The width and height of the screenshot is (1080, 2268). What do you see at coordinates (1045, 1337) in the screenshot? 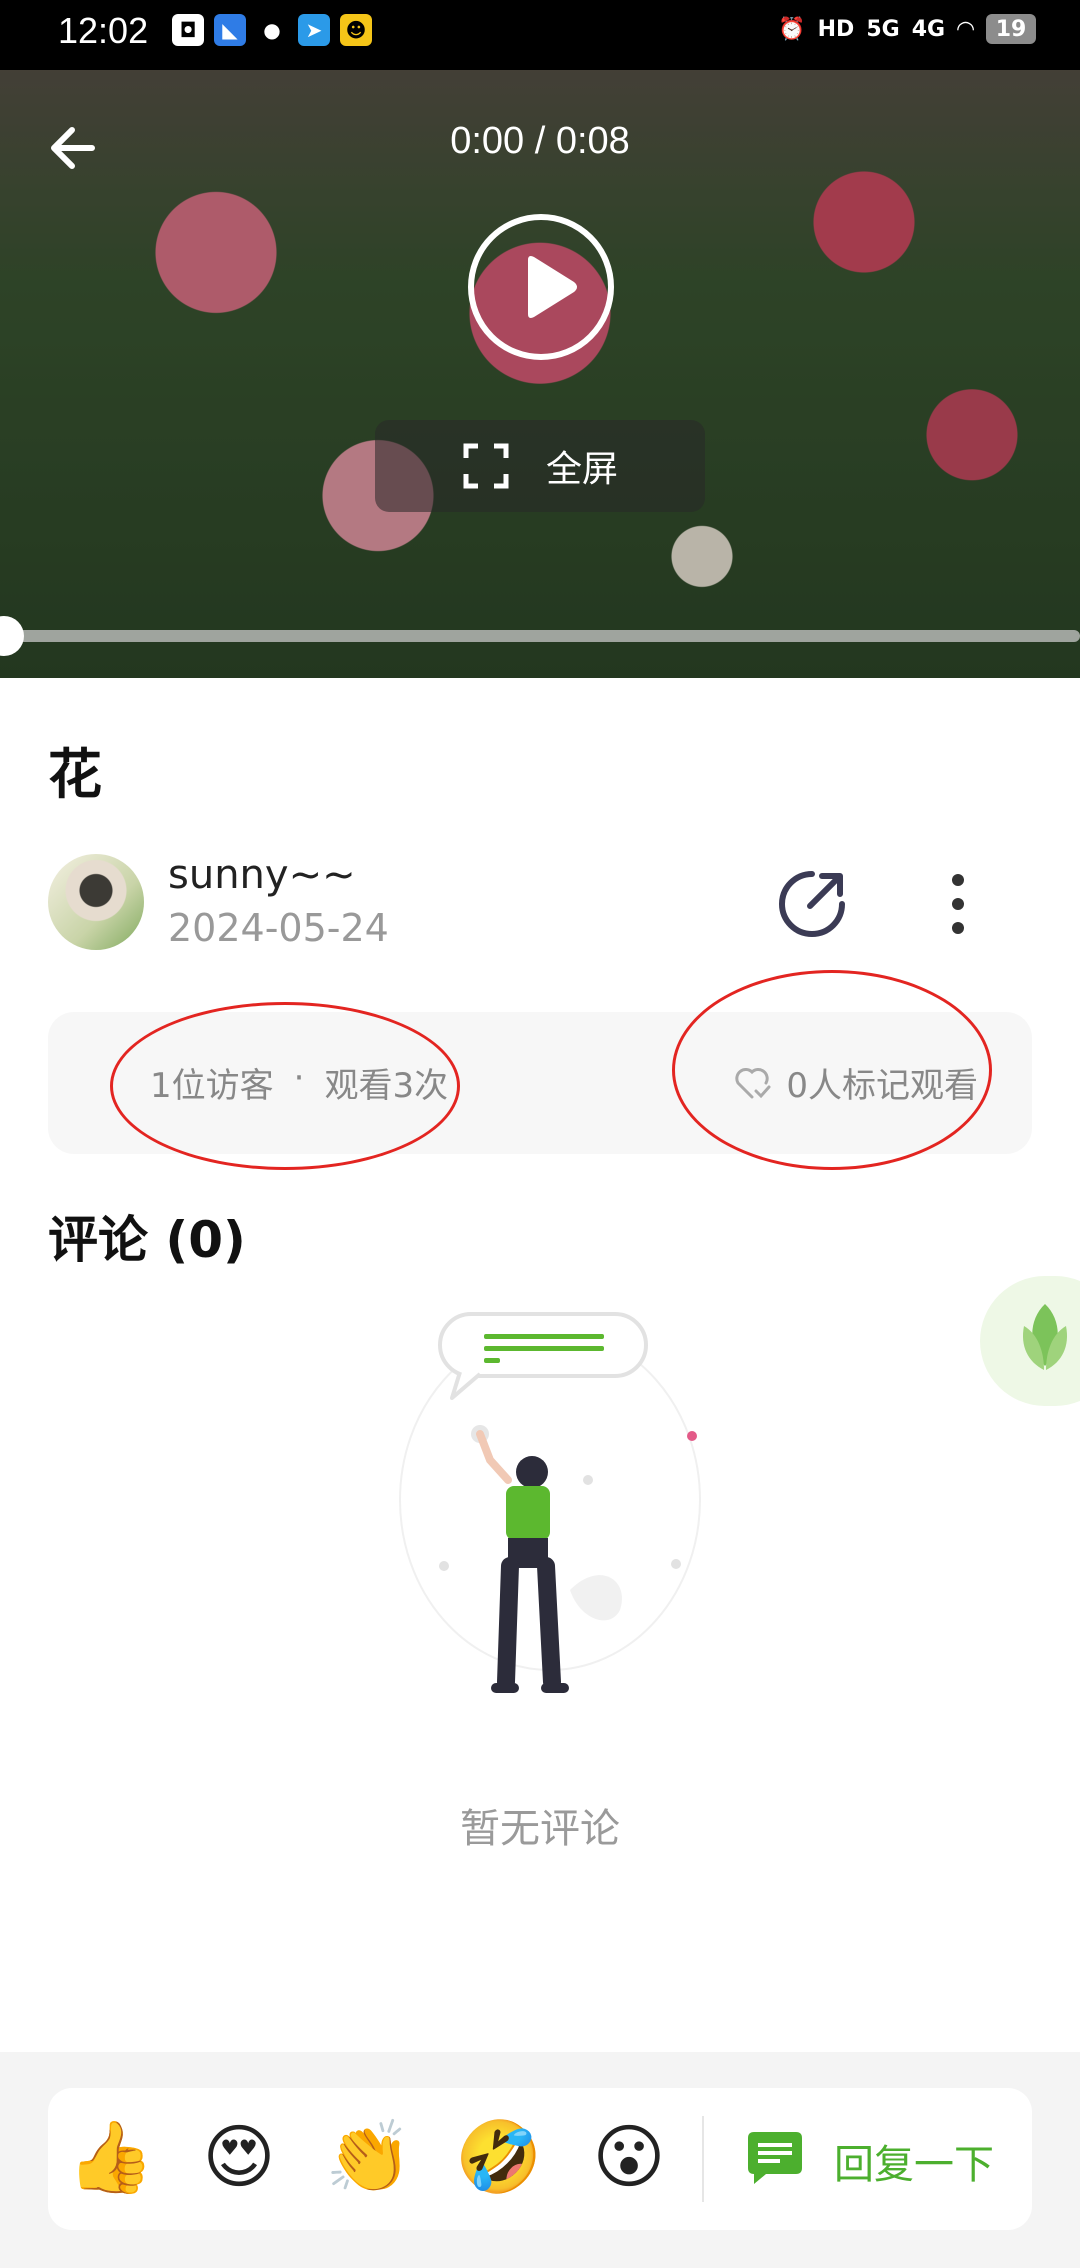
I see `leaf-icon` at bounding box center [1045, 1337].